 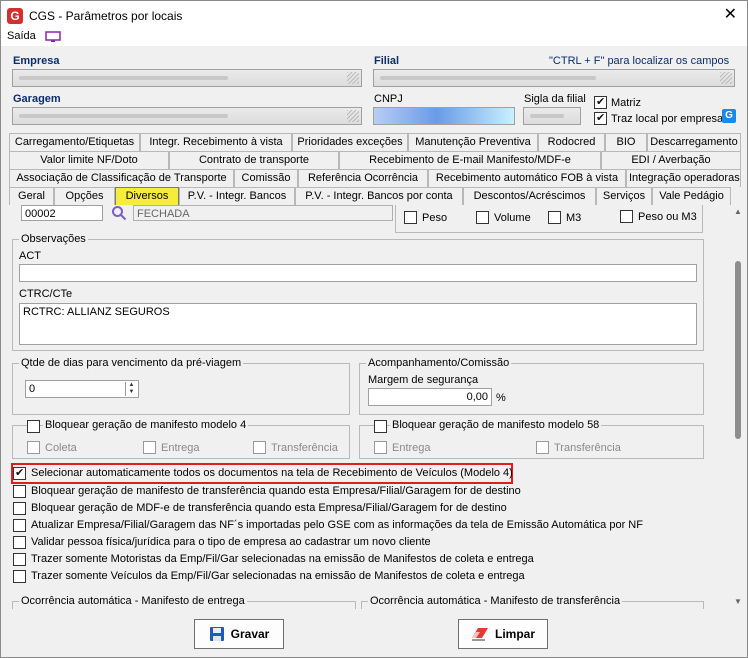 I want to click on ctrc-label: CTRC/CTe, so click(x=46, y=294).